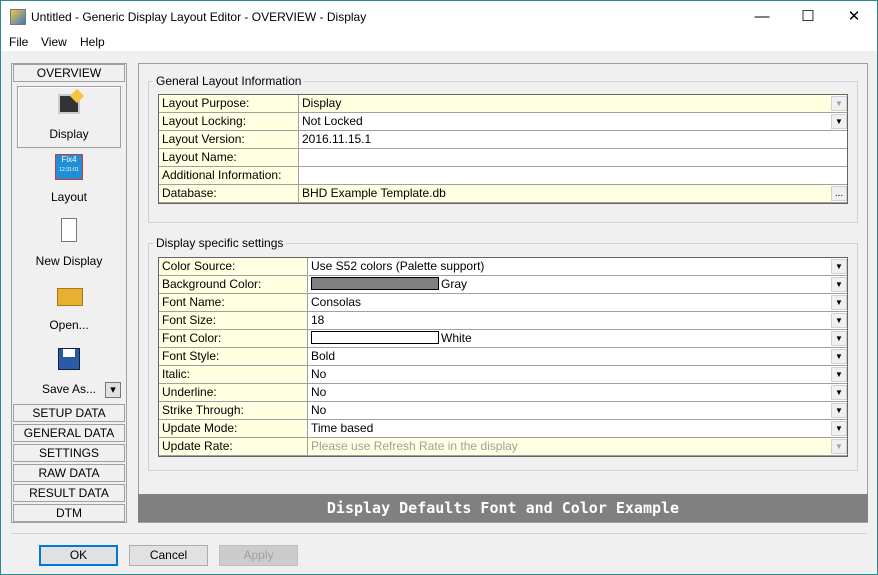 The height and width of the screenshot is (575, 878). Describe the element at coordinates (573, 103) in the screenshot. I see `property-value: Display ▼` at that location.